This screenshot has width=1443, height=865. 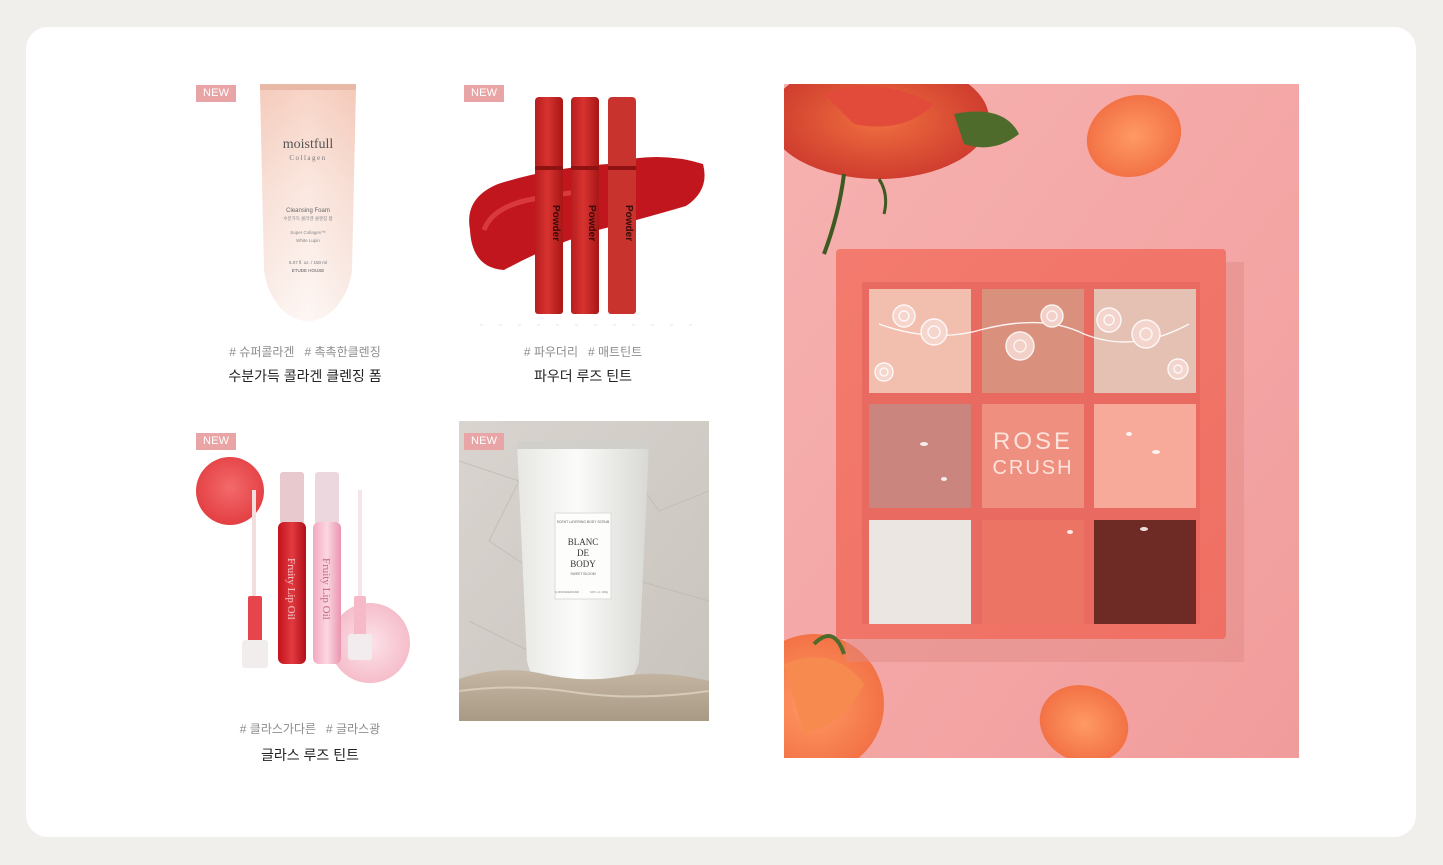 What do you see at coordinates (583, 351) in the screenshot?
I see `product-tags: # 파우더리 # 매트틴트` at bounding box center [583, 351].